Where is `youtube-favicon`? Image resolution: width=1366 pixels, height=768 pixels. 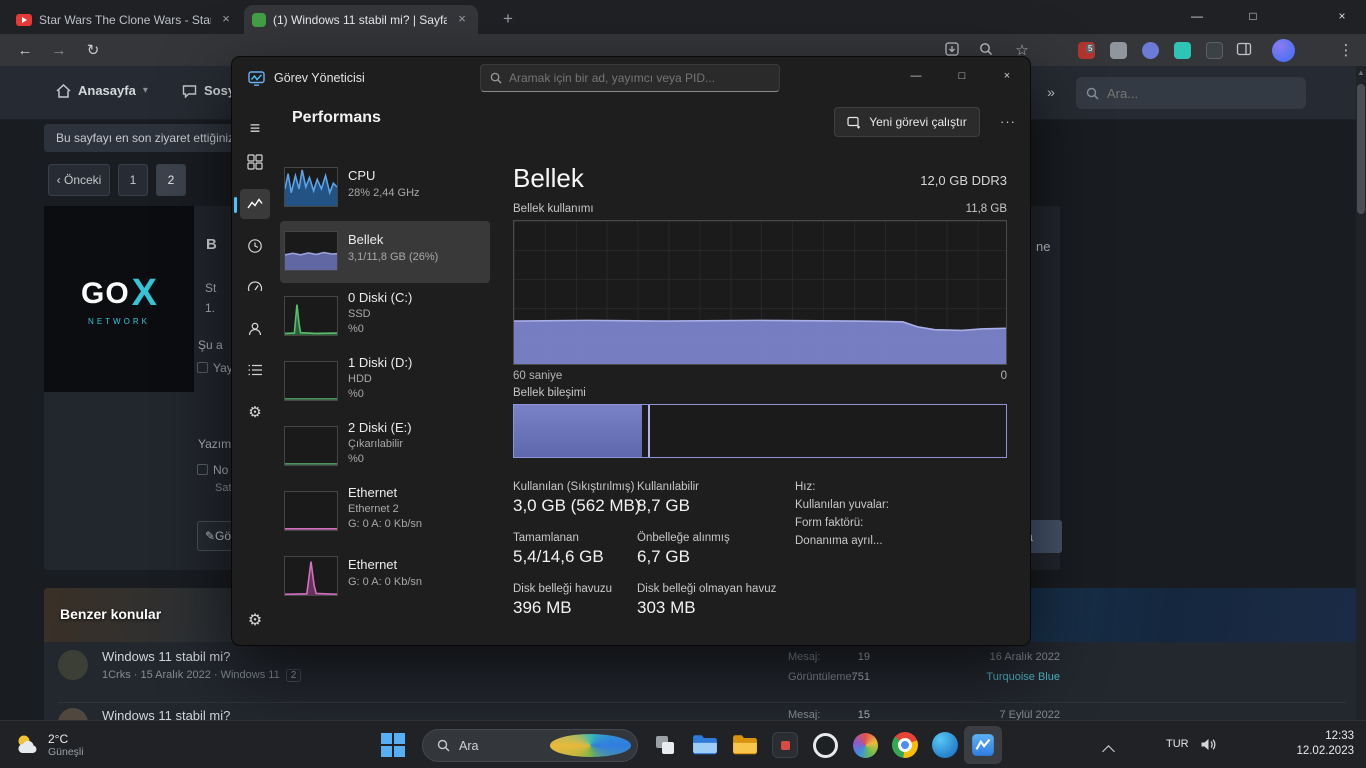 youtube-favicon is located at coordinates (24, 19).